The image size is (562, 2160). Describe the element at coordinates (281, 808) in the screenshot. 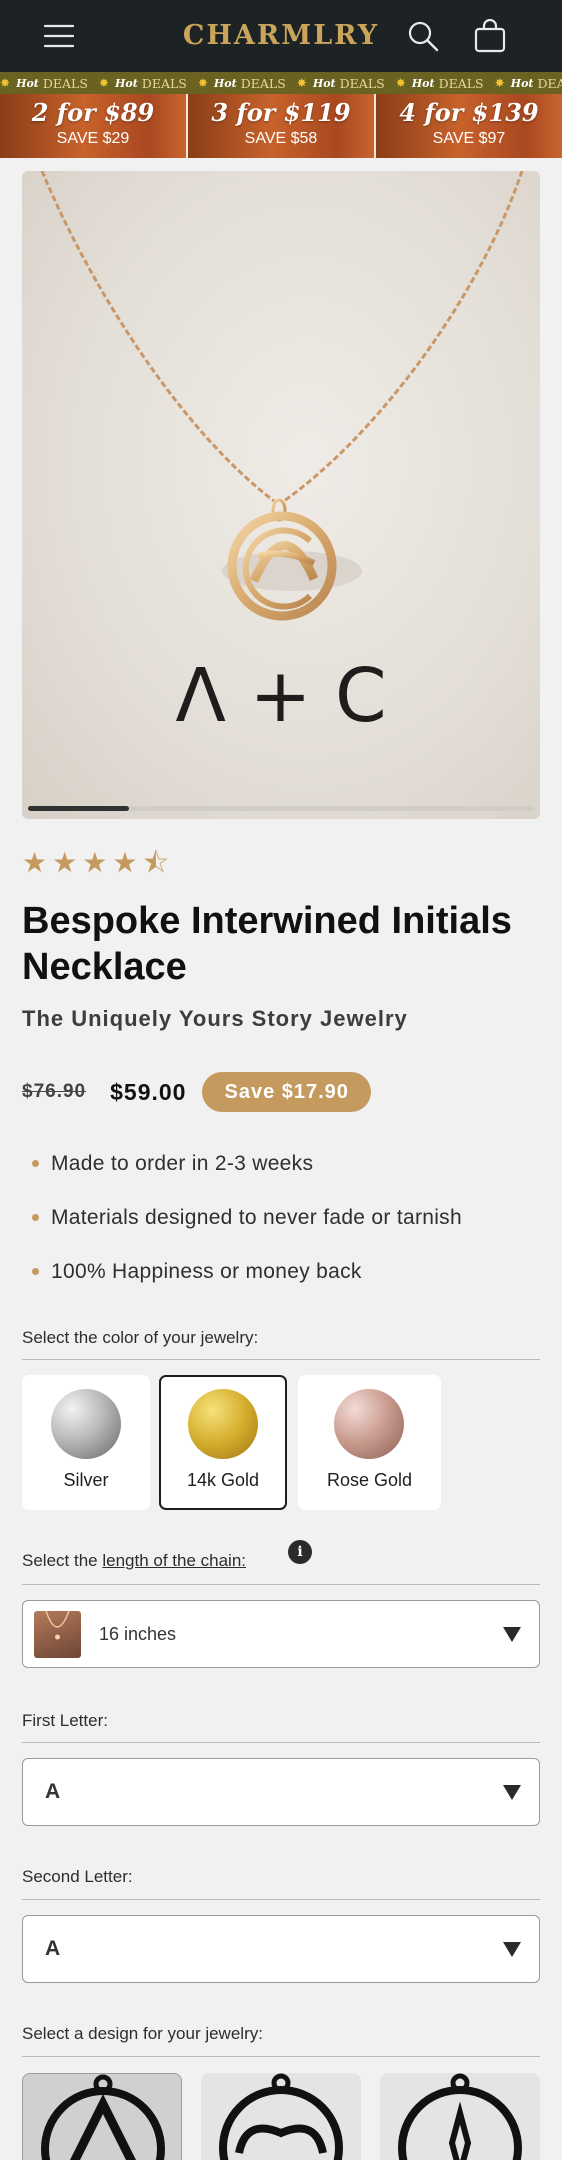

I see `gallery-scrollbar` at that location.